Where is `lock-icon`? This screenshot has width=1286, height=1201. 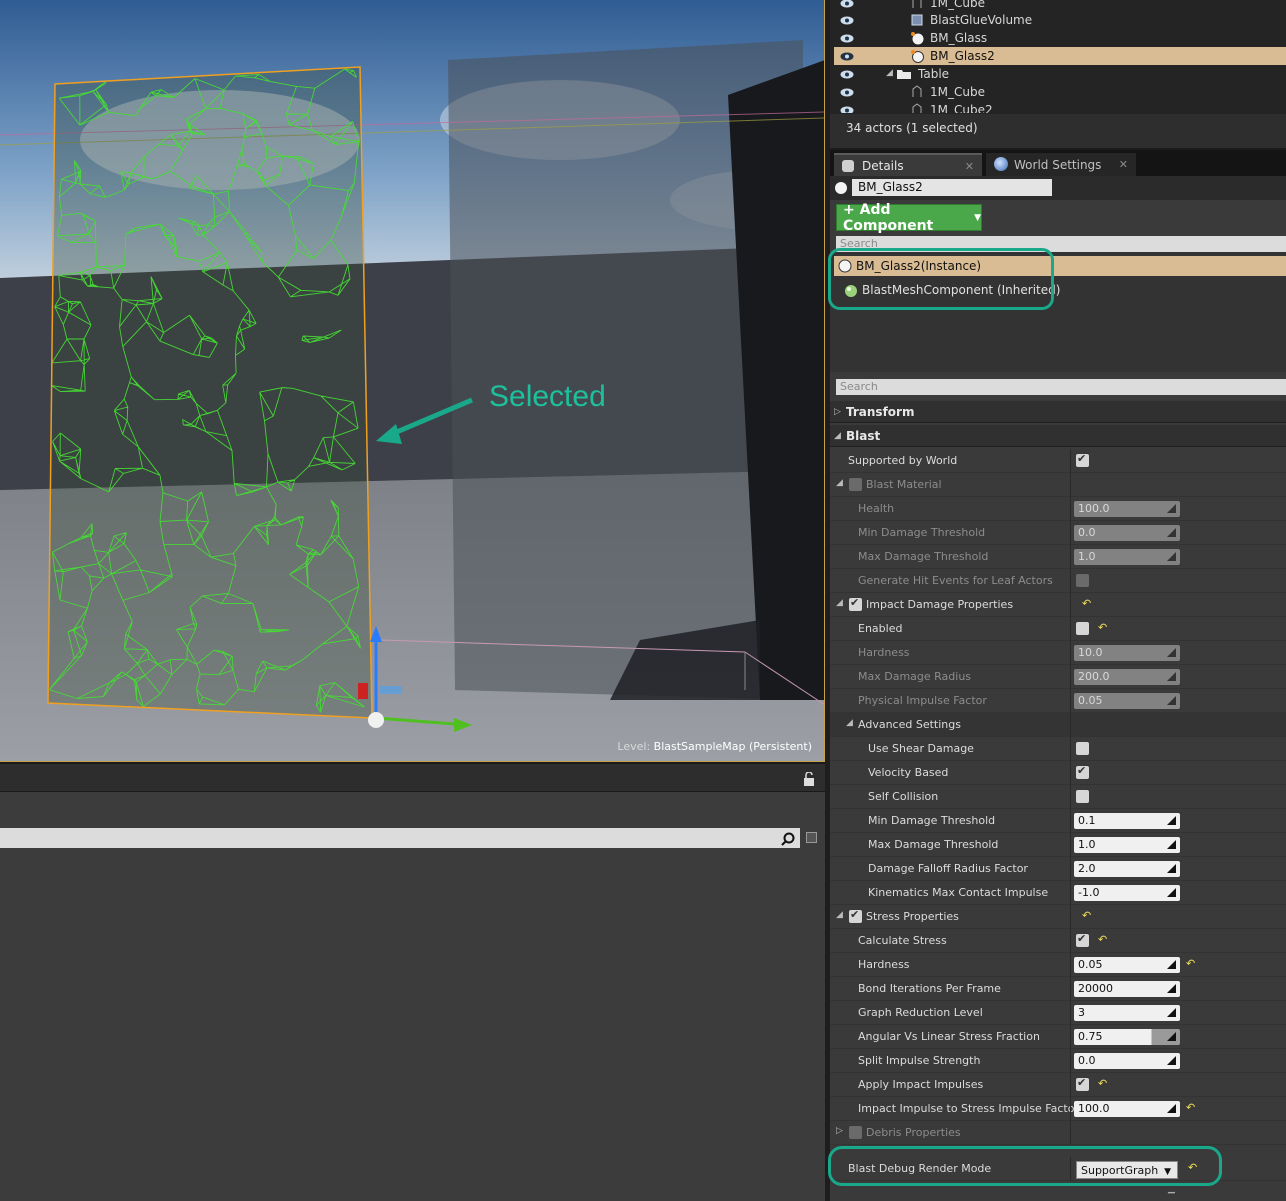 lock-icon is located at coordinates (809, 779).